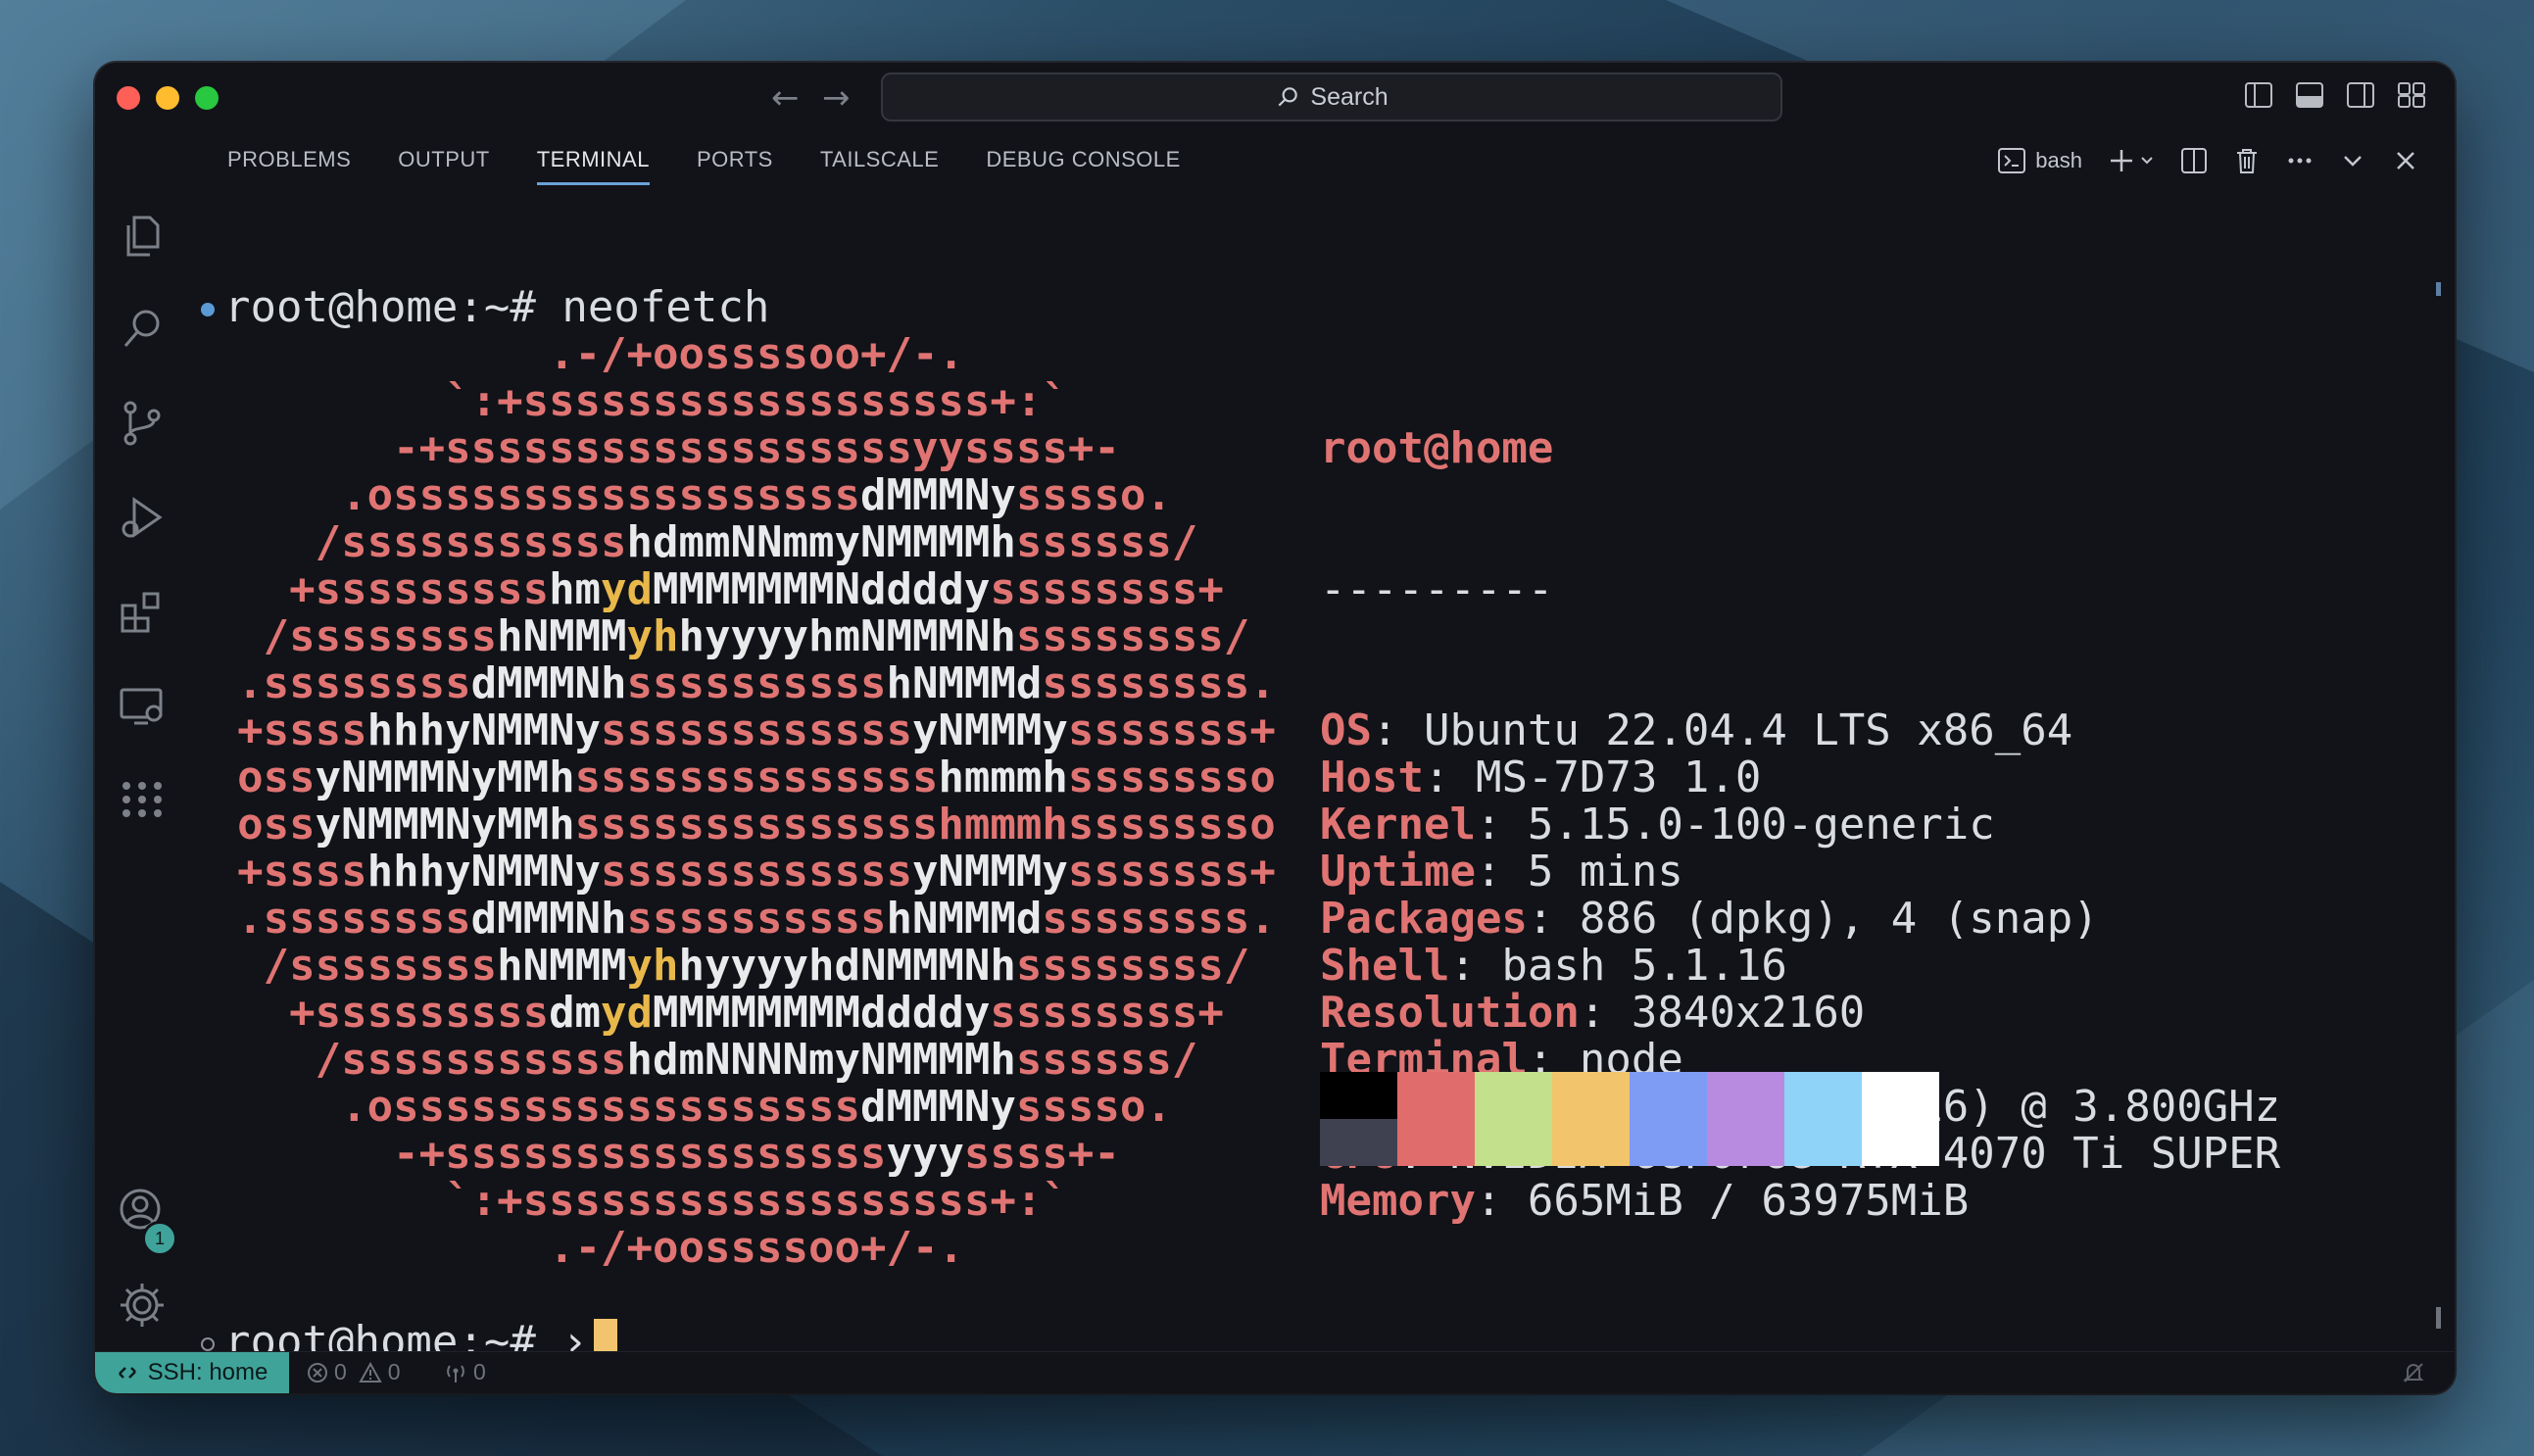 The height and width of the screenshot is (1456, 2534). Describe the element at coordinates (593, 166) in the screenshot. I see `tab-terminal: TERMINAL` at that location.